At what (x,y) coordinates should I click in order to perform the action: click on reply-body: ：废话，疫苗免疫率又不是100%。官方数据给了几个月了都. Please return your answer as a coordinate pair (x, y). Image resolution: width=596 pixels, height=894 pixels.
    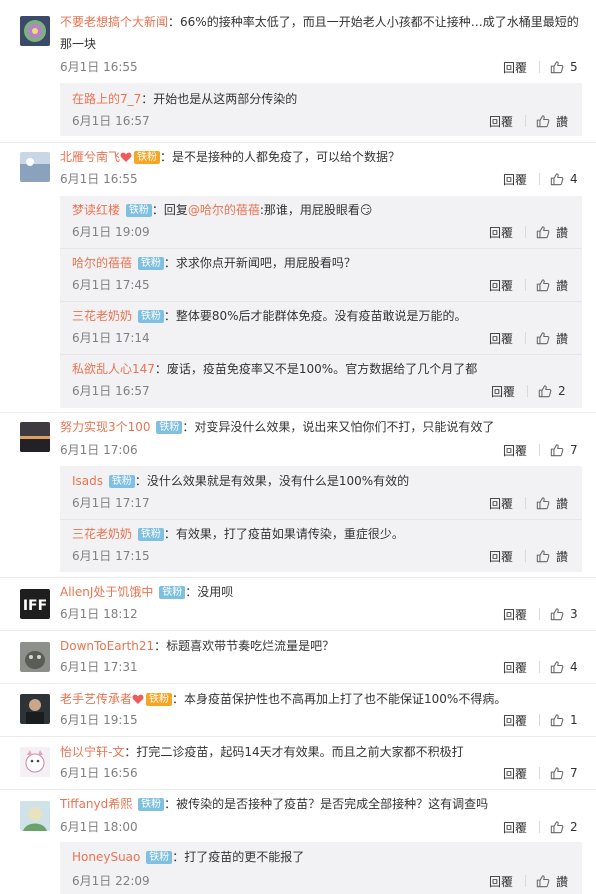
    Looking at the image, I should click on (316, 369).